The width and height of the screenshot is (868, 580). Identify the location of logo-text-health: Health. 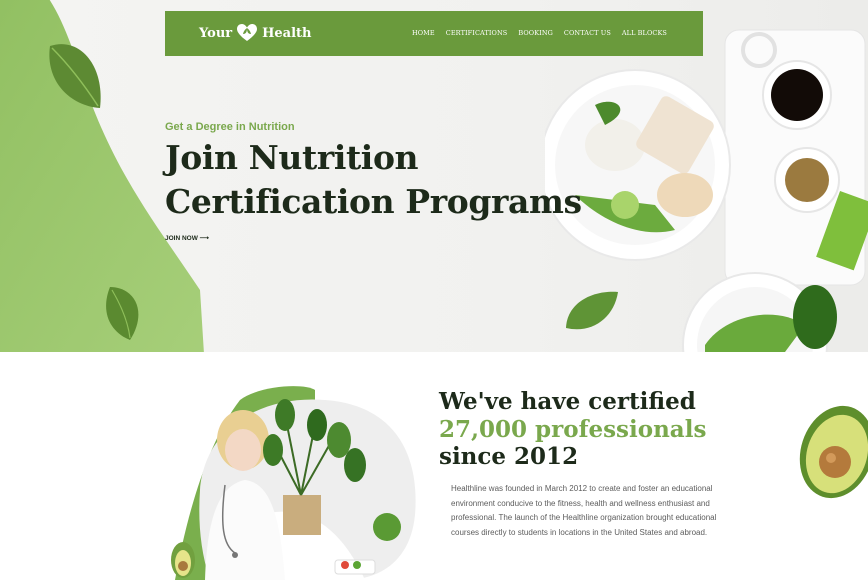
(287, 33).